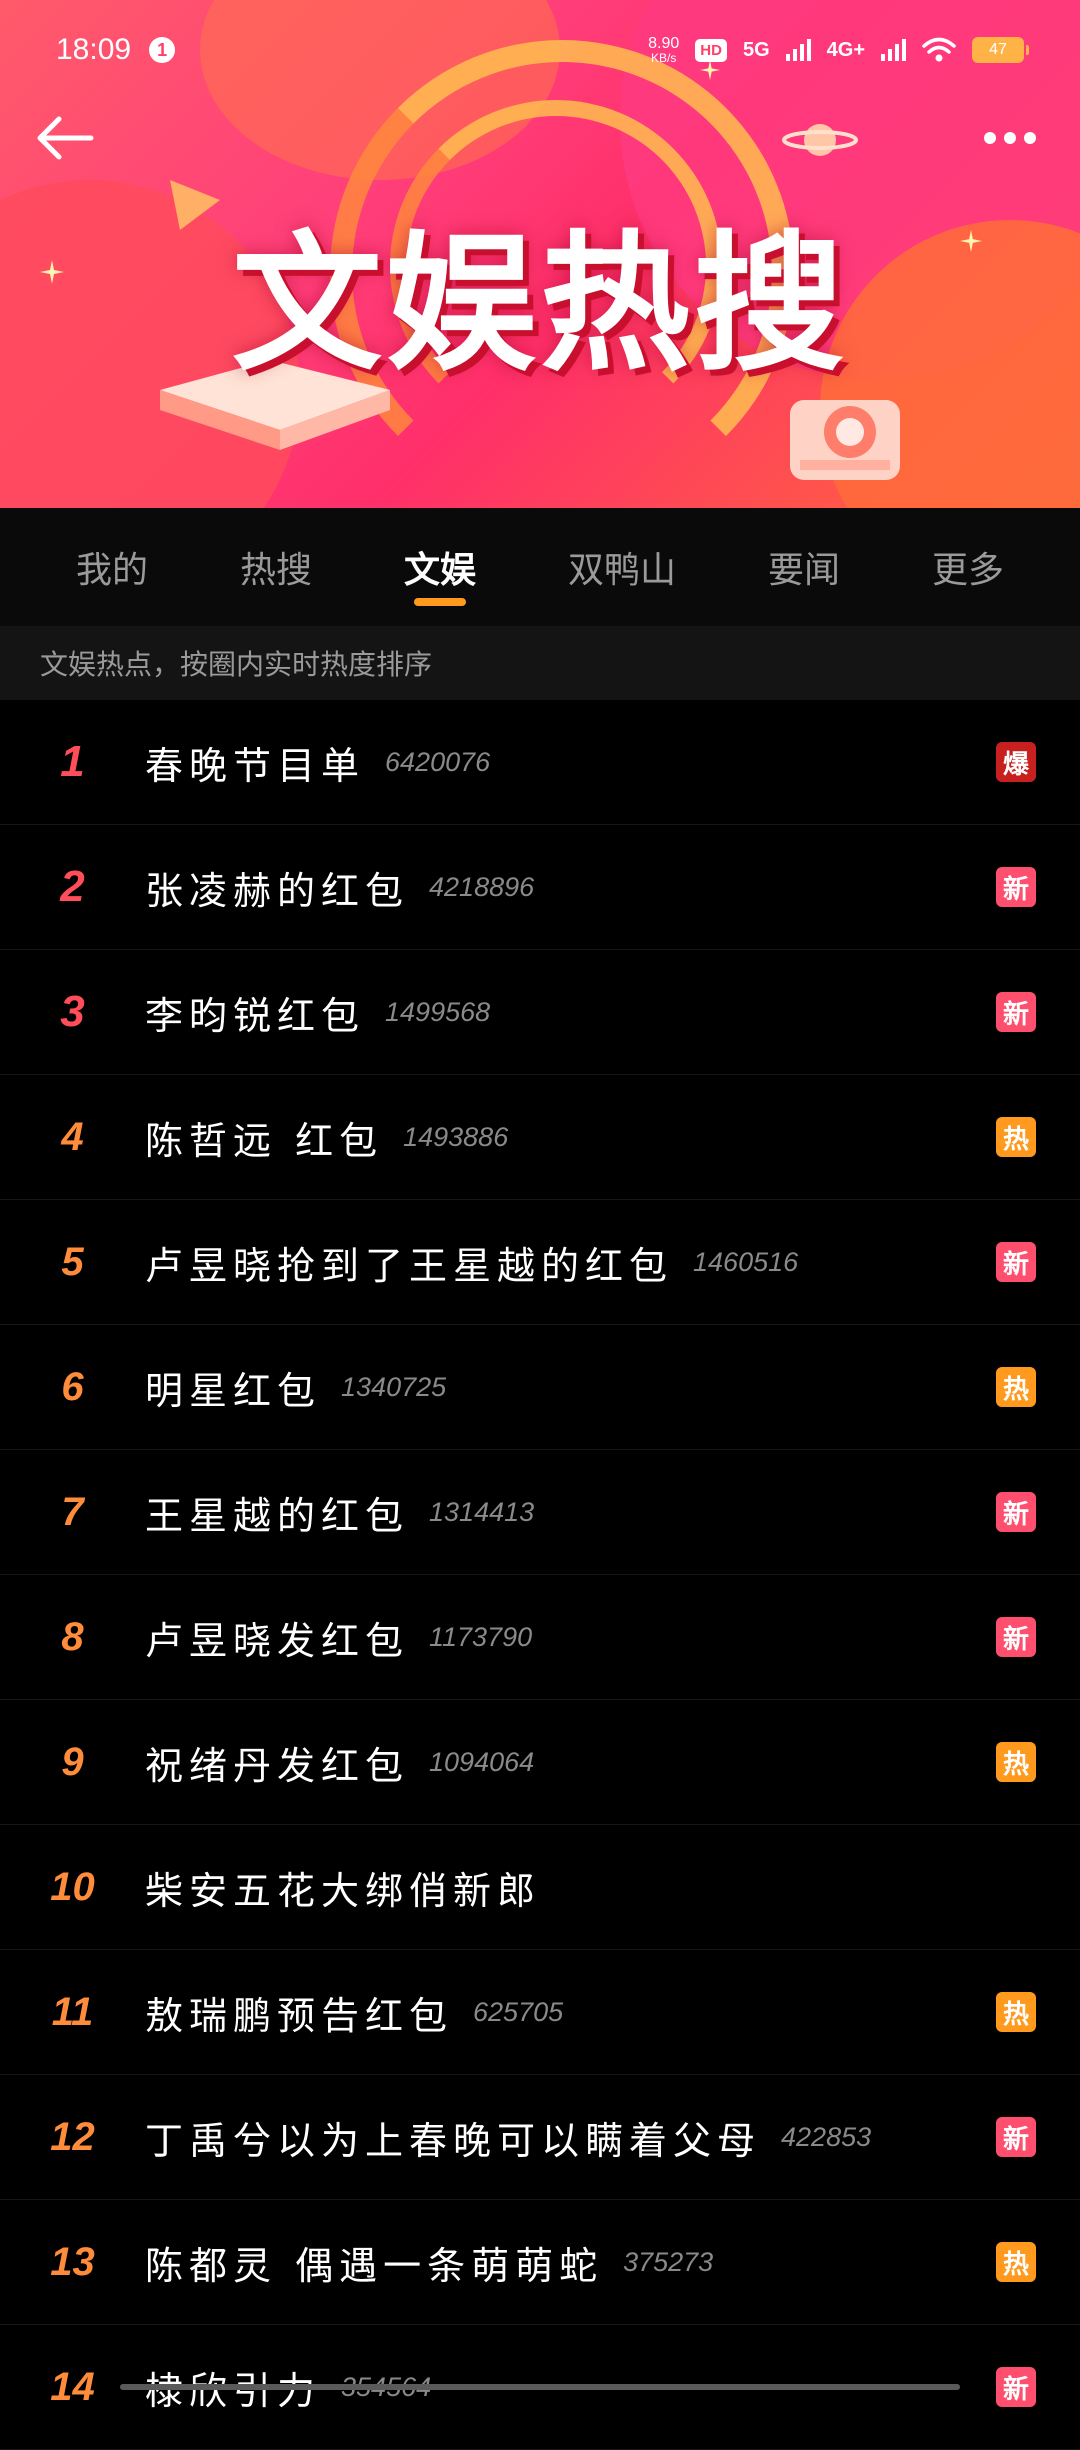 The image size is (1080, 2450). I want to click on signal-5g-label: 5G, so click(756, 49).